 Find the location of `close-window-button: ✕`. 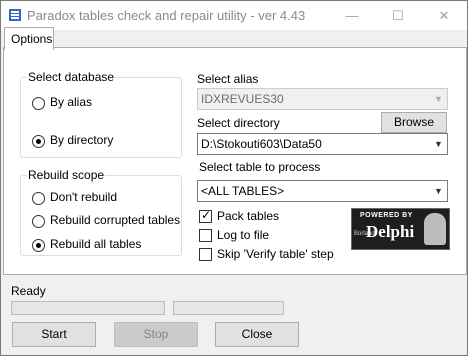

close-window-button: ✕ is located at coordinates (444, 15).